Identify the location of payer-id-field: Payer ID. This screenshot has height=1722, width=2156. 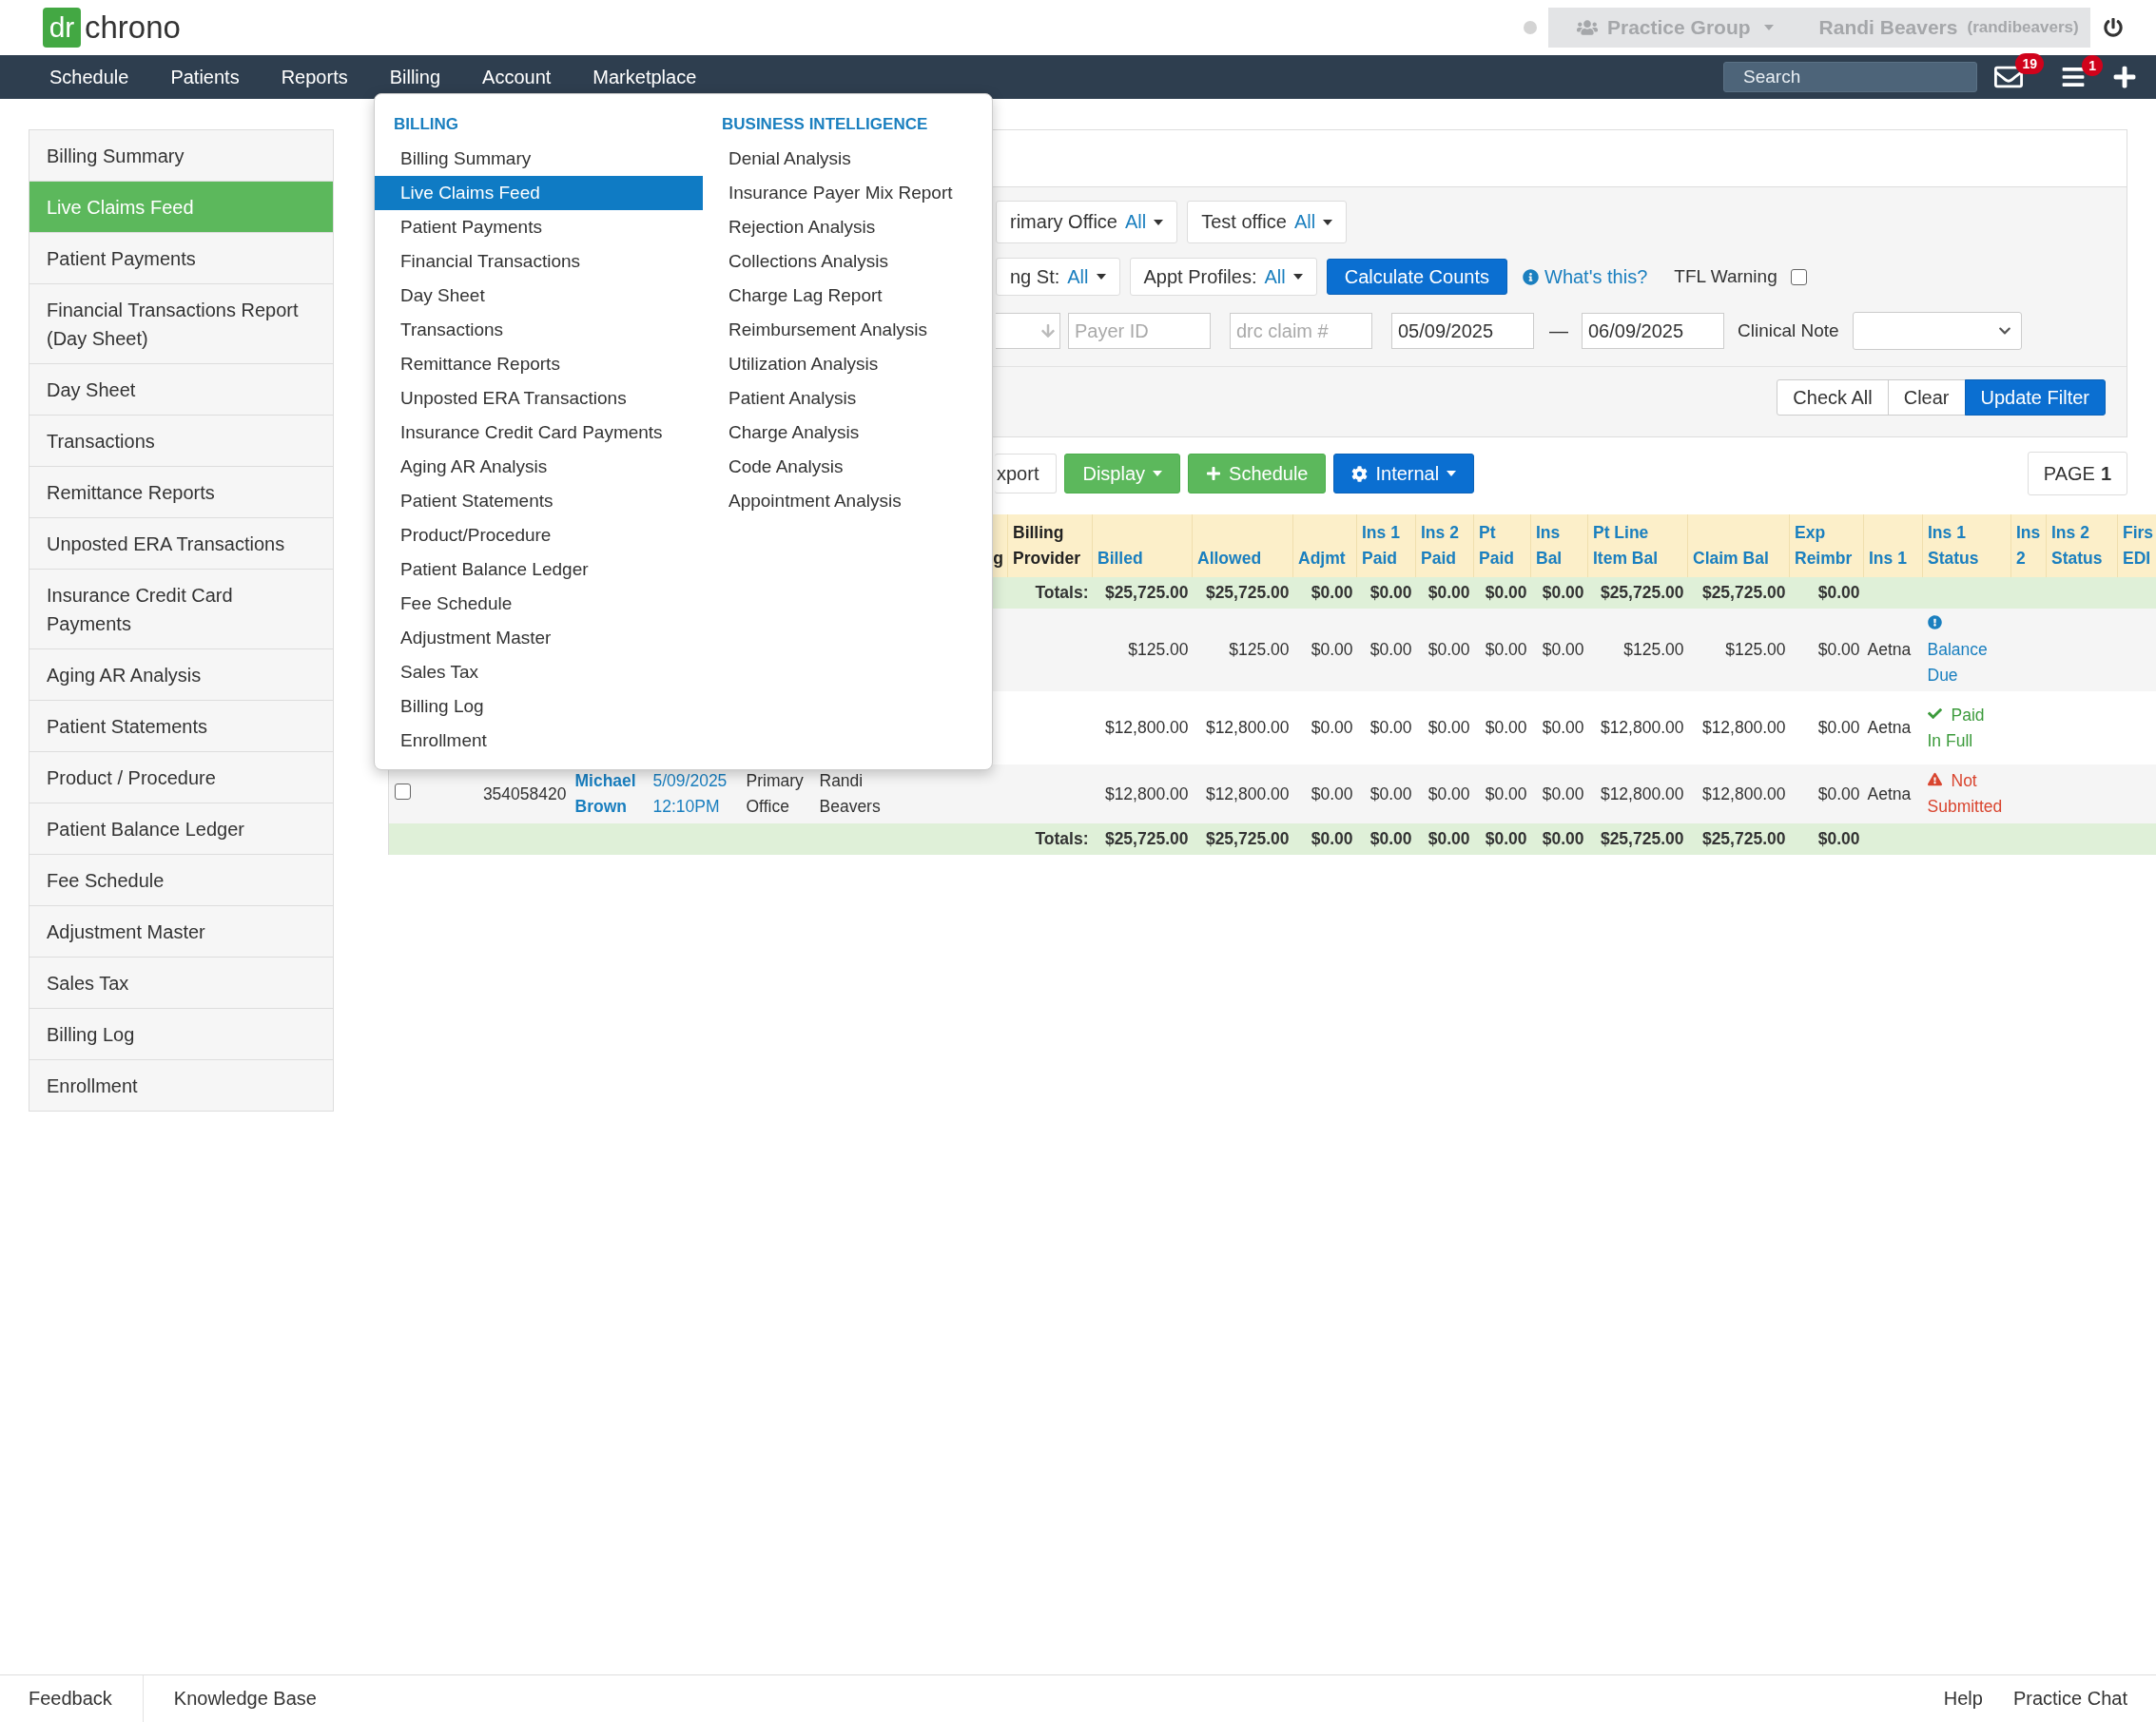
(1139, 331).